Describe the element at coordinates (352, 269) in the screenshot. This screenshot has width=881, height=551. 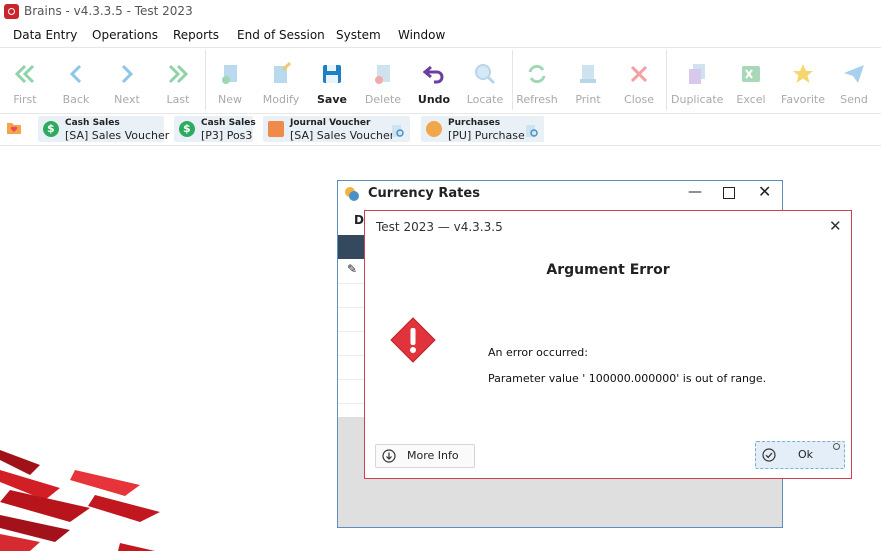
I see `pencil-icon: ✎` at that location.